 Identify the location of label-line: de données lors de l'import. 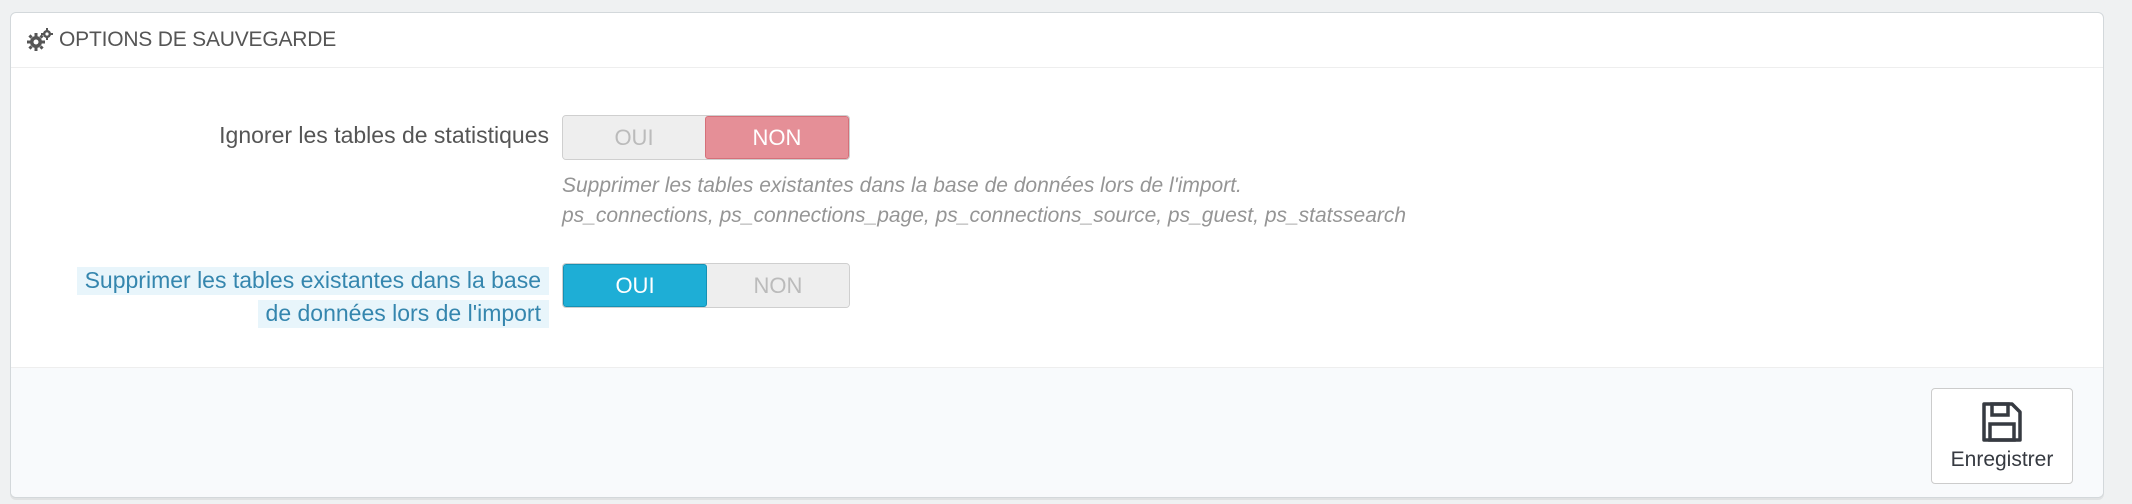
(403, 314).